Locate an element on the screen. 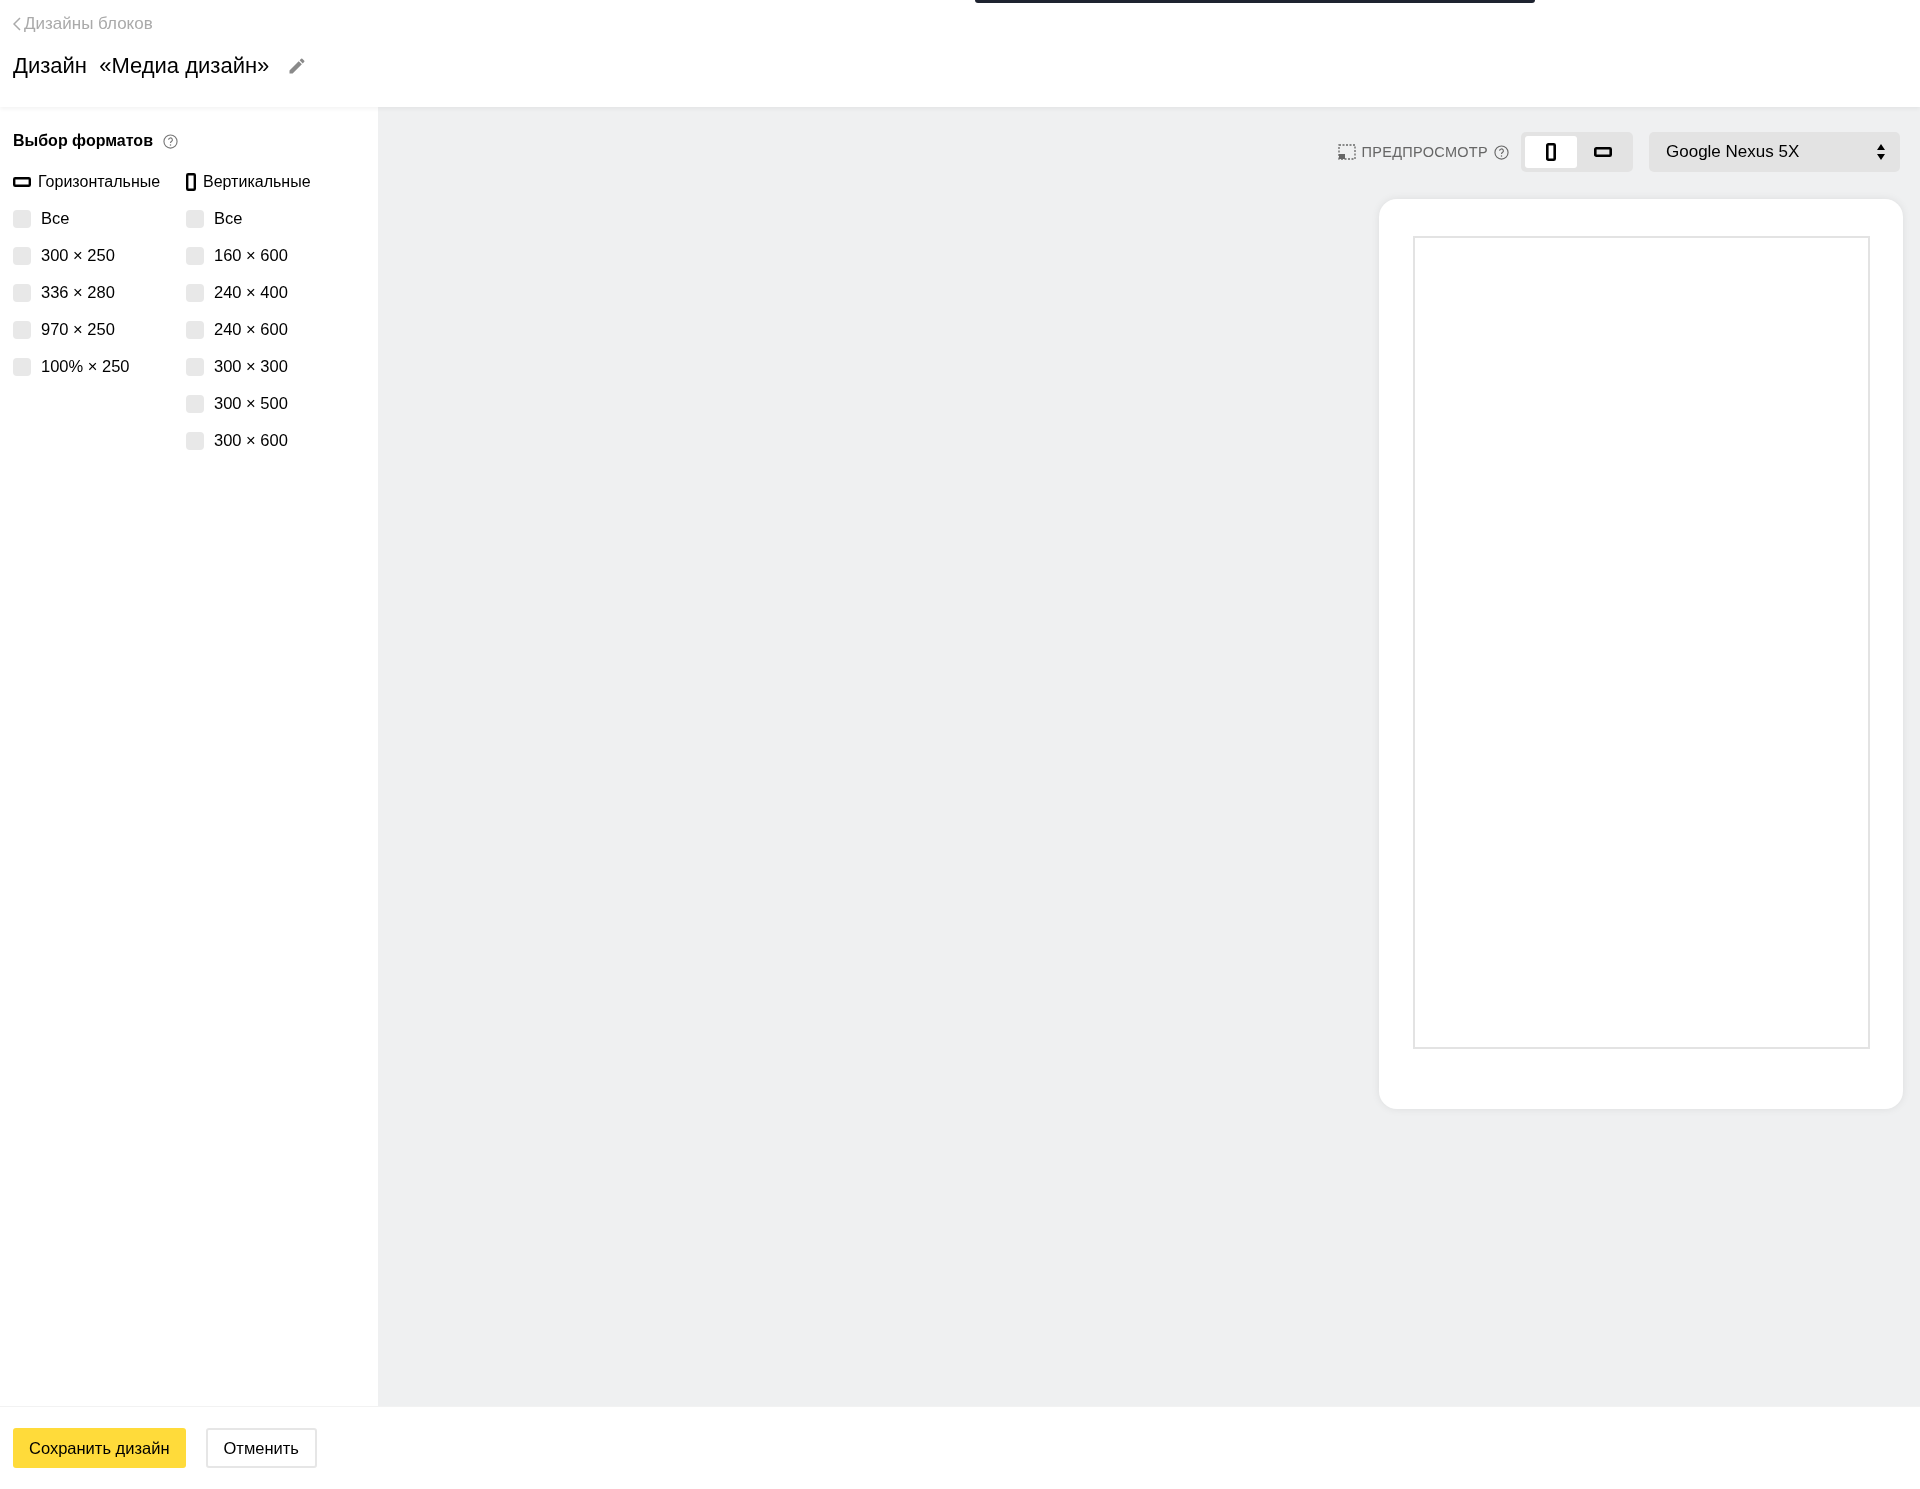 The width and height of the screenshot is (1920, 1489). checkbox-label: 300 × 250 is located at coordinates (78, 255).